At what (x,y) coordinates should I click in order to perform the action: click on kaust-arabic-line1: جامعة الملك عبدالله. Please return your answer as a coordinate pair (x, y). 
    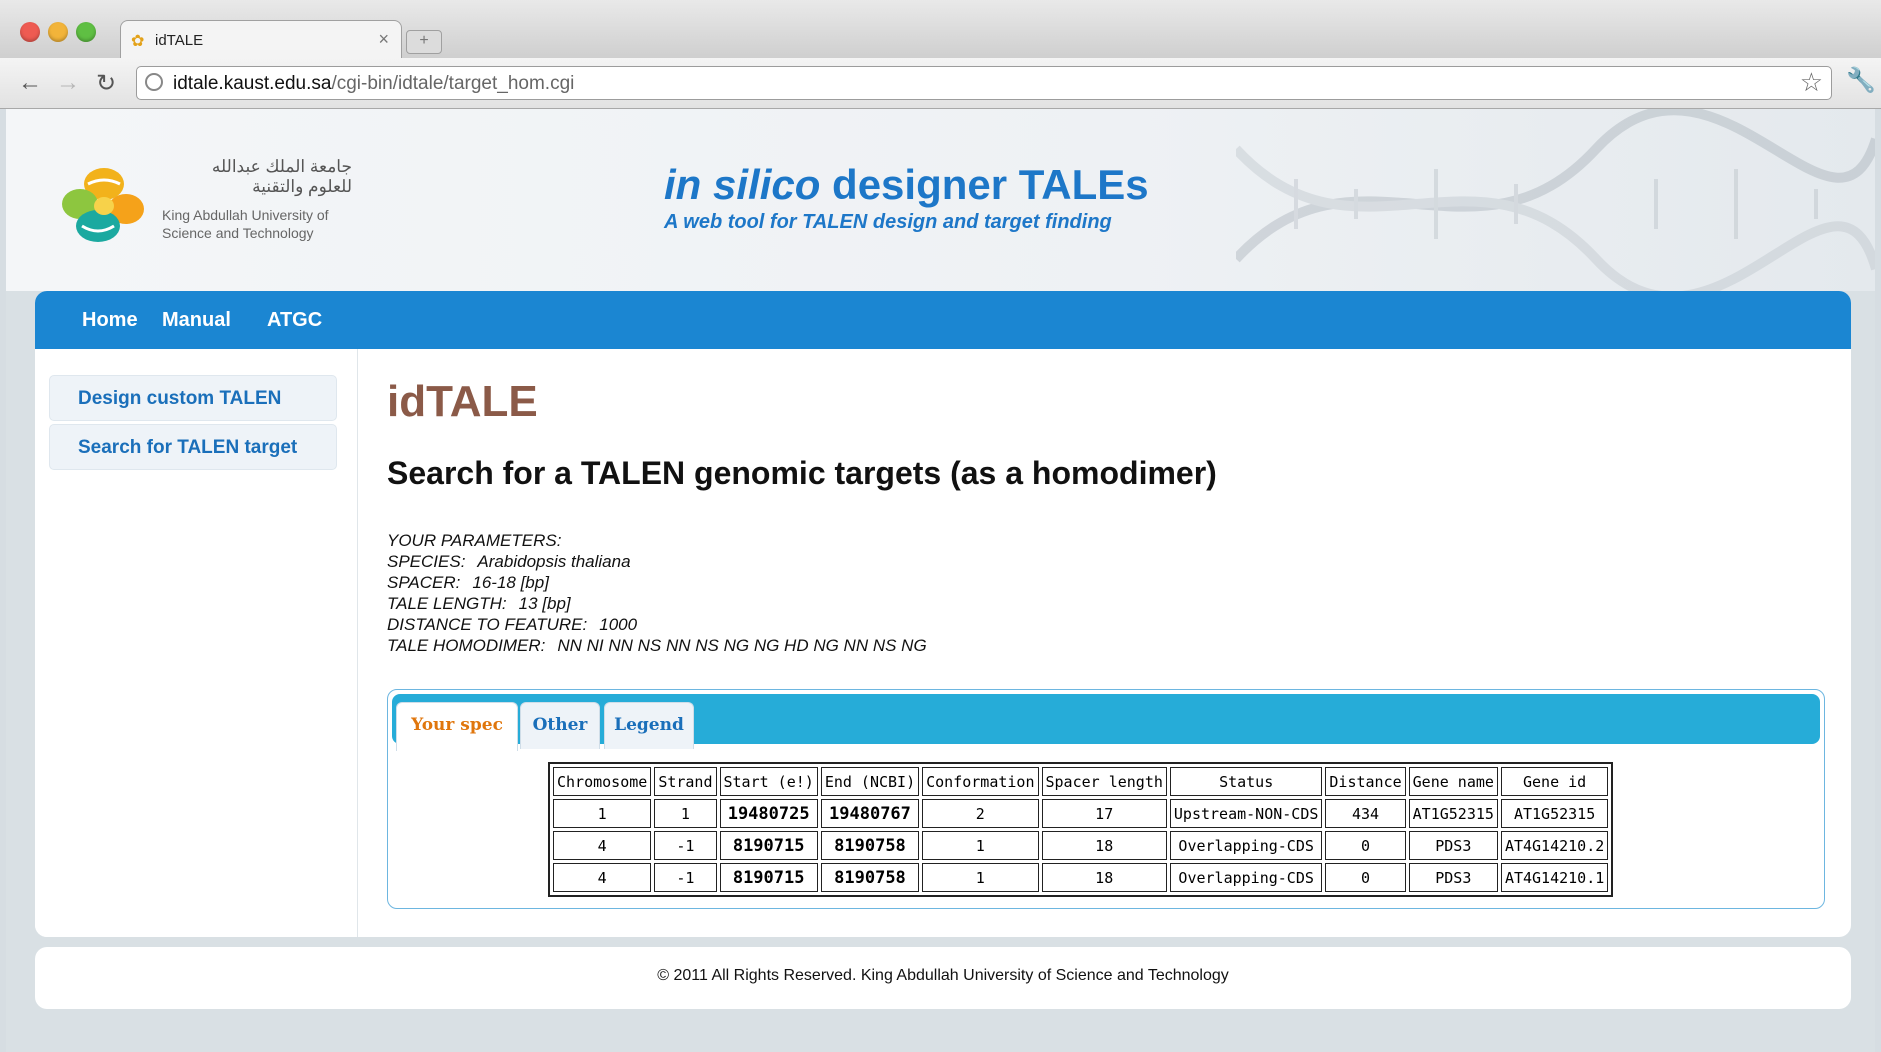
    Looking at the image, I should click on (281, 166).